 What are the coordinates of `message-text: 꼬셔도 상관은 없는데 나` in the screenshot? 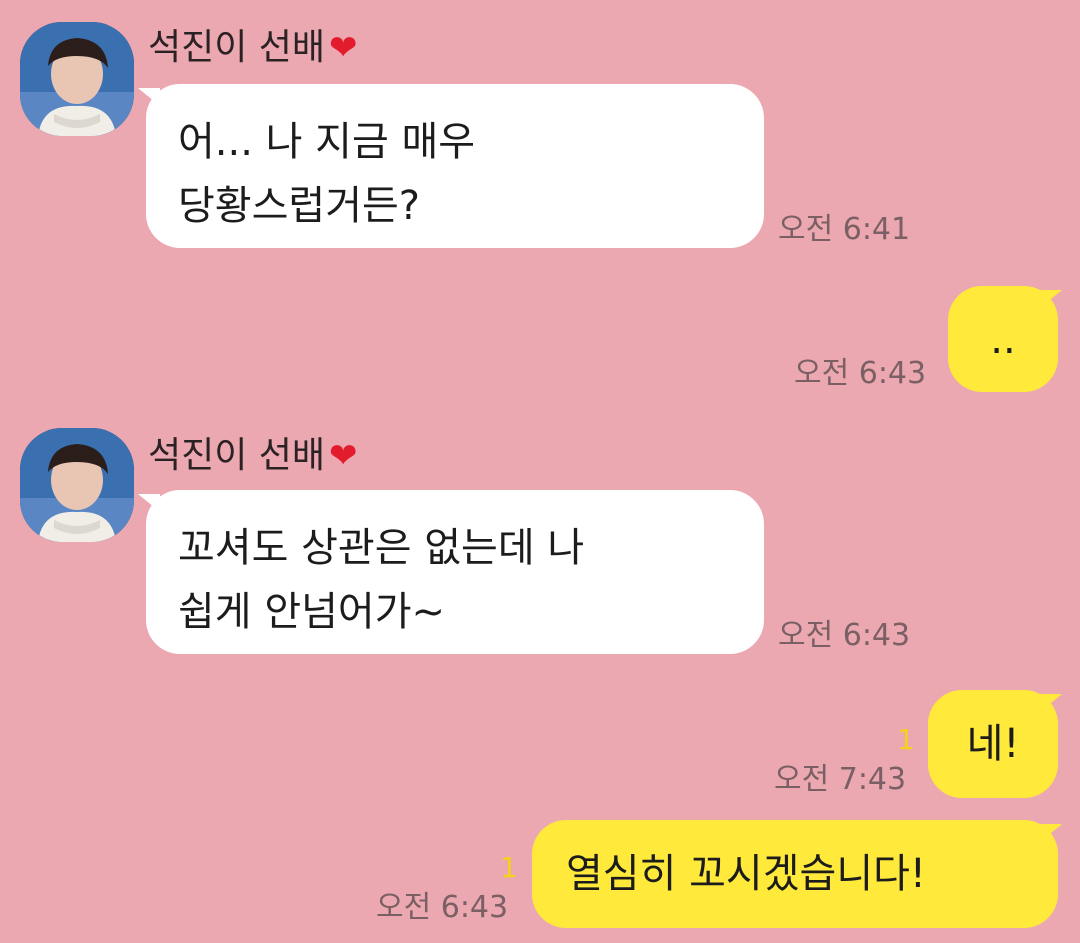 It's located at (381, 548).